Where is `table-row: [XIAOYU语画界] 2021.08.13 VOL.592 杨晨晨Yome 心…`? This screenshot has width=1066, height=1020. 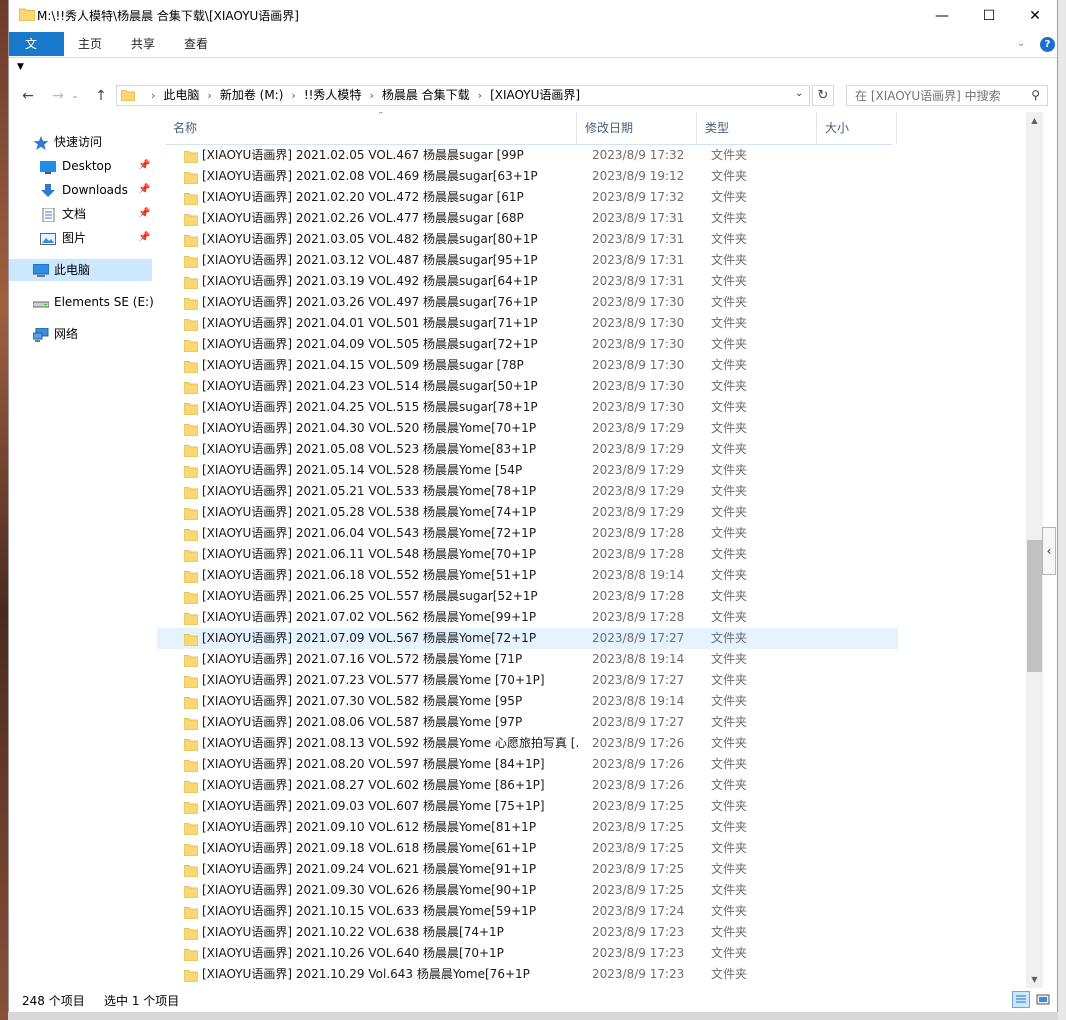 table-row: [XIAOYU语画界] 2021.08.13 VOL.592 杨晨晨Yome 心… is located at coordinates (527, 743).